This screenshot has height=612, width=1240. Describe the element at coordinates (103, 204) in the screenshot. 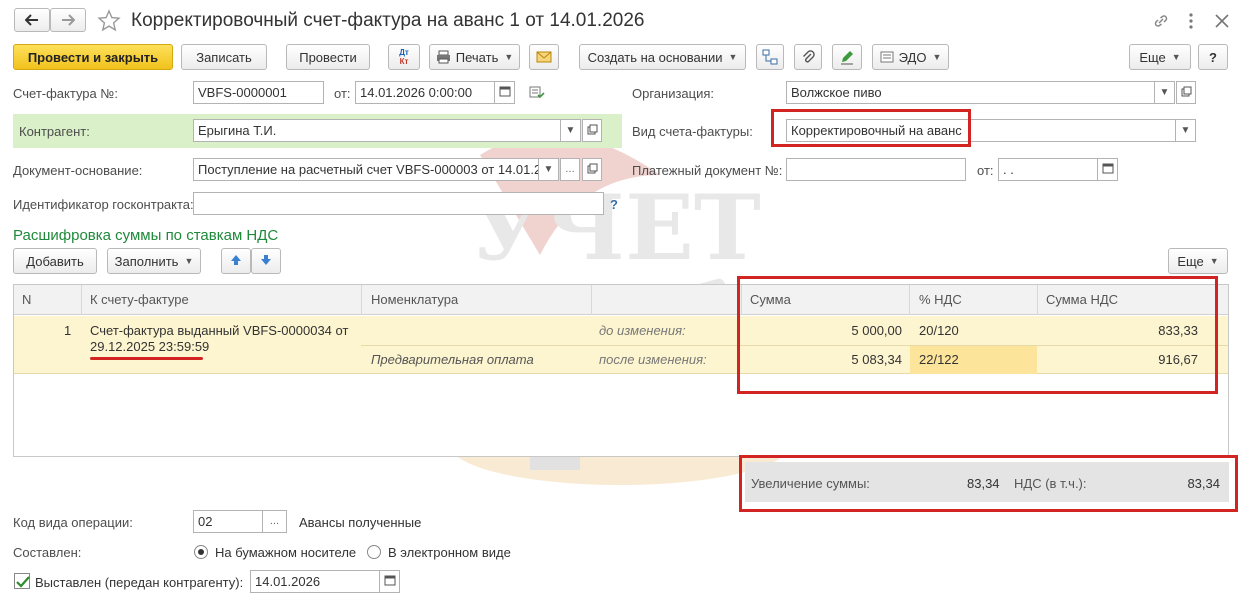

I see `contract-id-label: Идентификатор госконтракта:` at that location.